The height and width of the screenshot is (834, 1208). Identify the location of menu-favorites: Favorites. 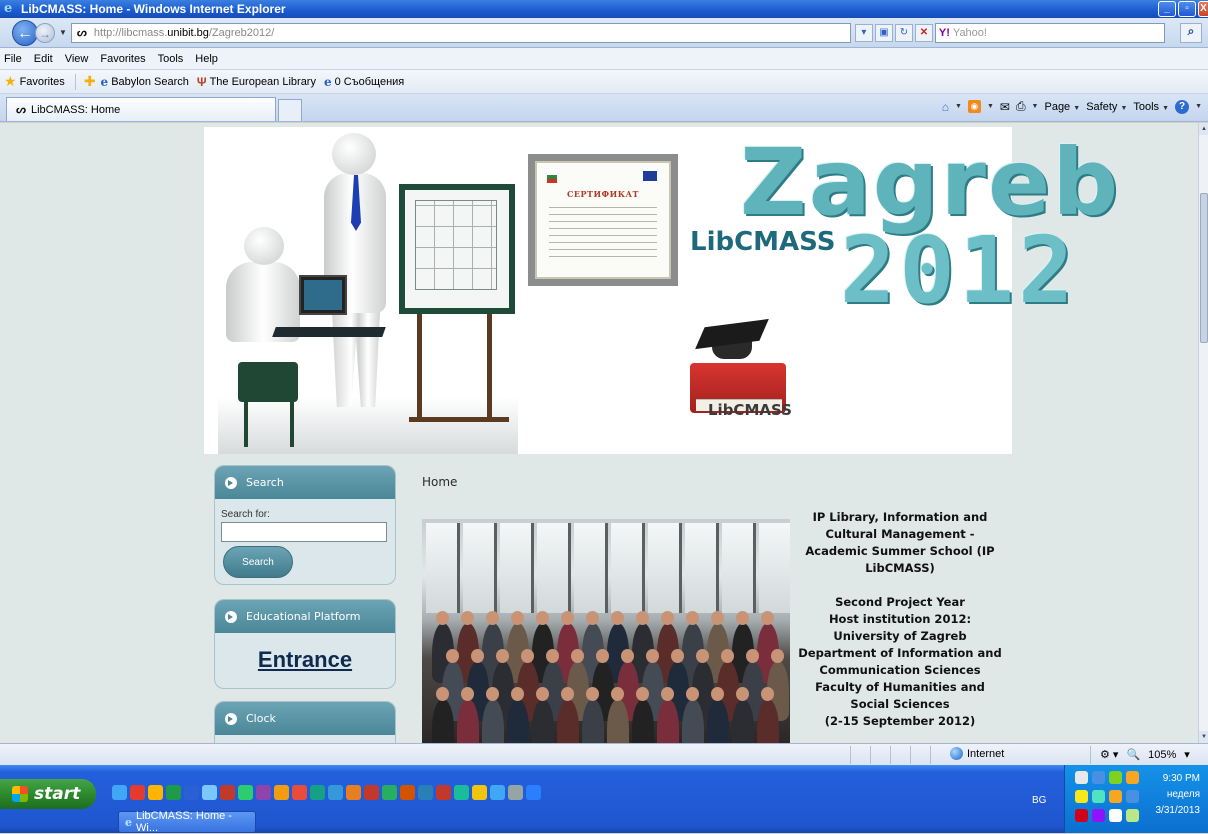
(122, 59).